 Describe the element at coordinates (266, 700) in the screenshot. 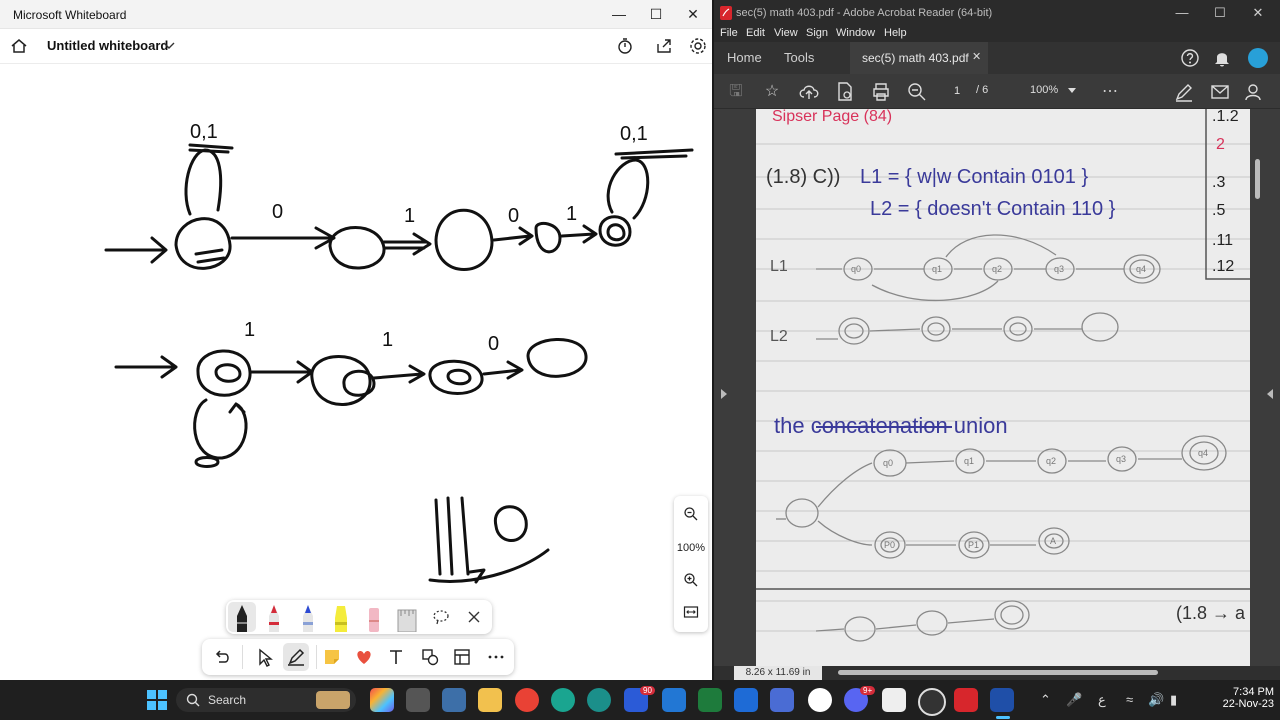

I see `taskbar-search: Search` at that location.